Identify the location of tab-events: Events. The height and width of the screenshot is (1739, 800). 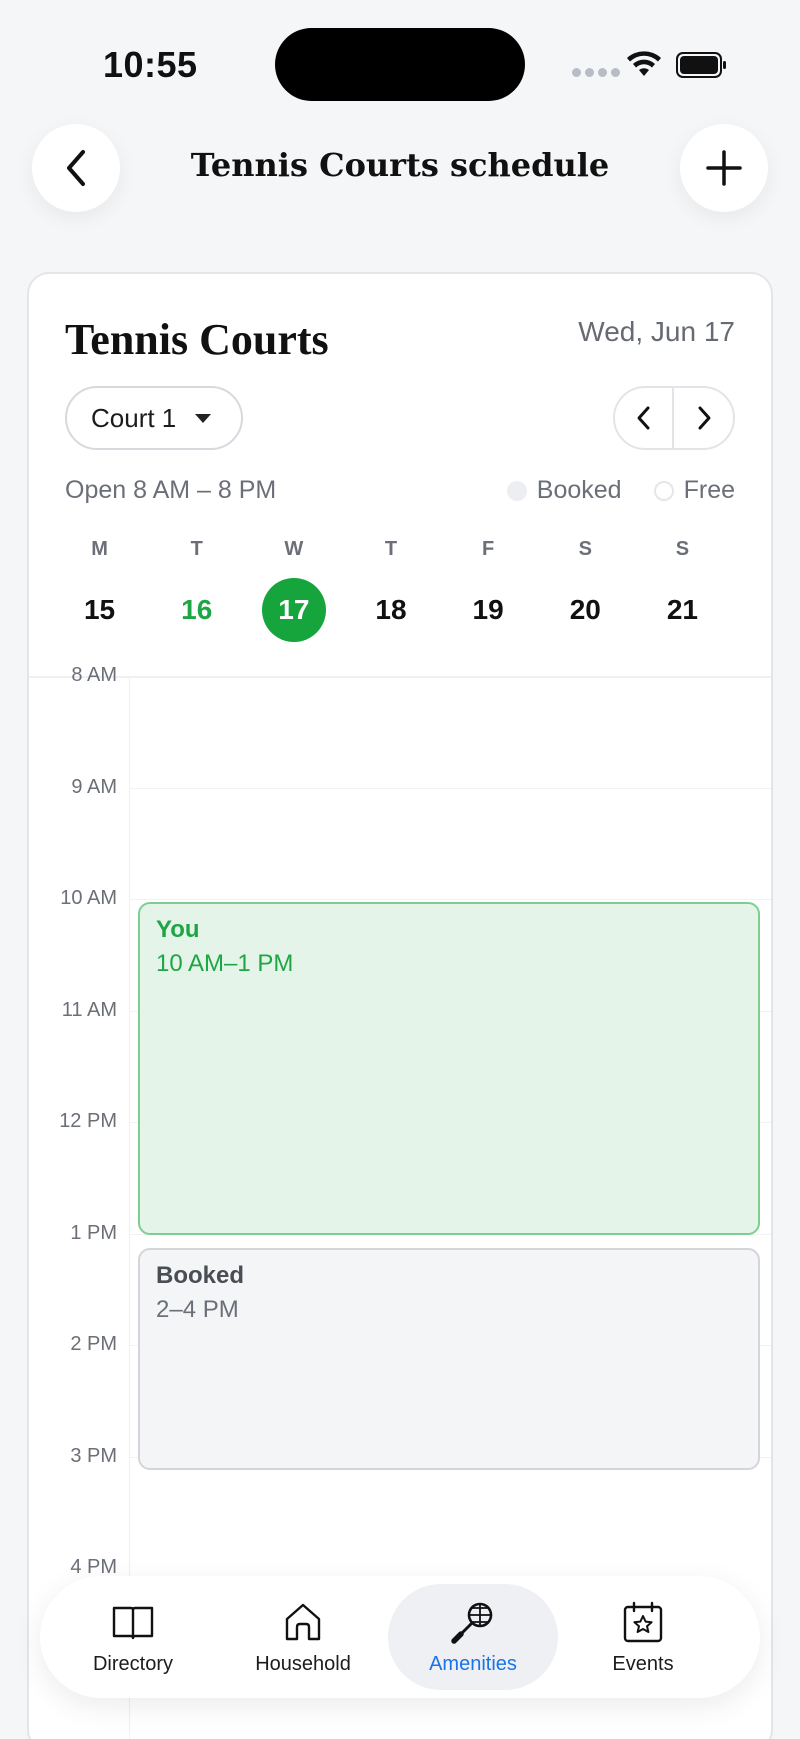
(643, 1637).